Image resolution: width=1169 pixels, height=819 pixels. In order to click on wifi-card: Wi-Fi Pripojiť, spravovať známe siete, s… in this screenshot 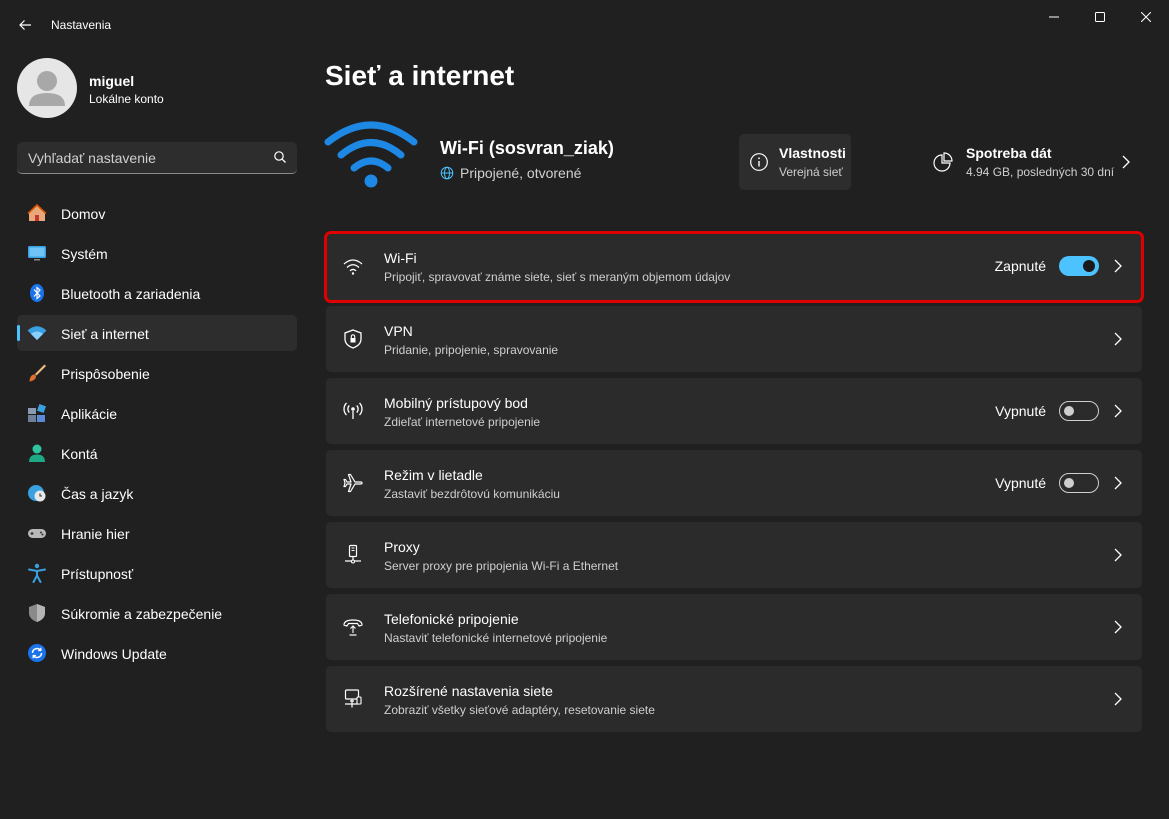, I will do `click(734, 267)`.